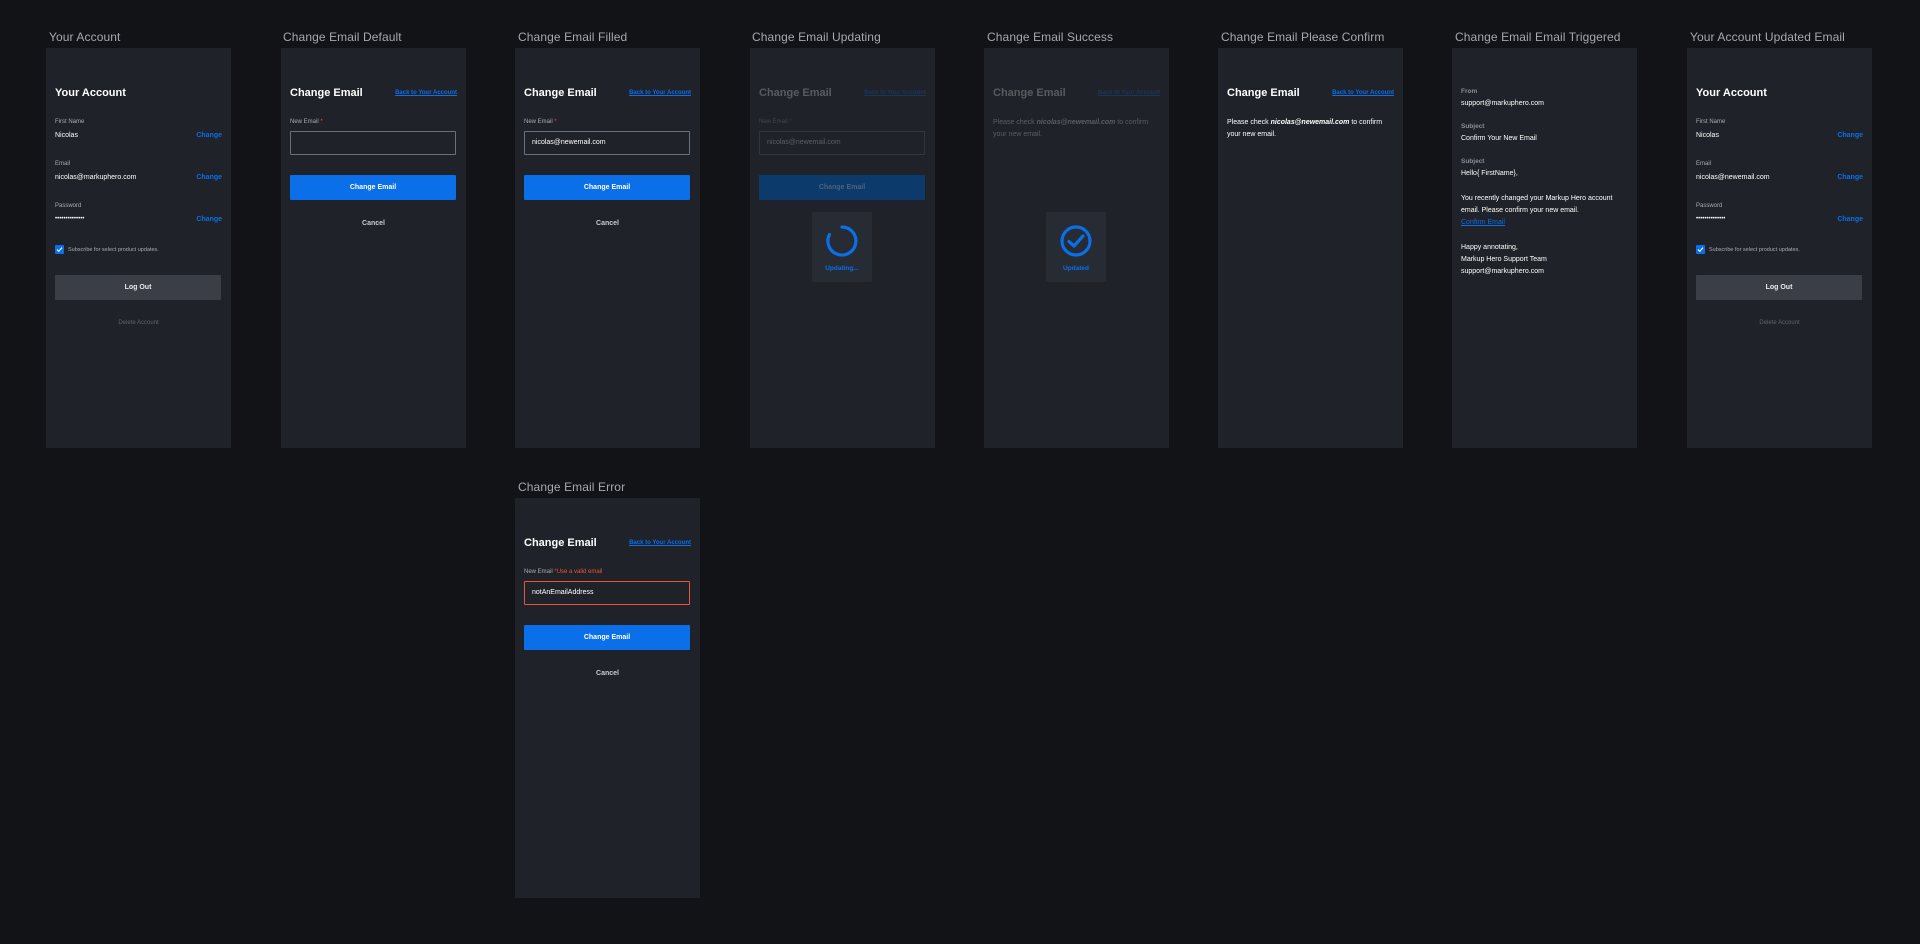  I want to click on subject-value: Confirm Your New Email, so click(1499, 138).